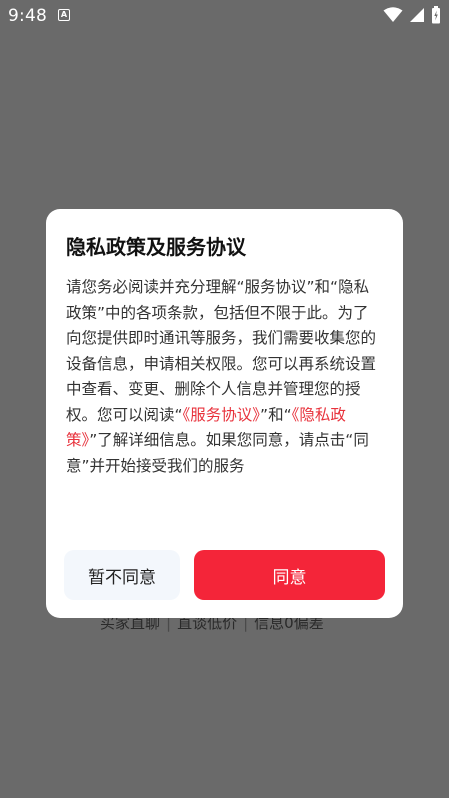  Describe the element at coordinates (417, 15) in the screenshot. I see `signal-icon` at that location.